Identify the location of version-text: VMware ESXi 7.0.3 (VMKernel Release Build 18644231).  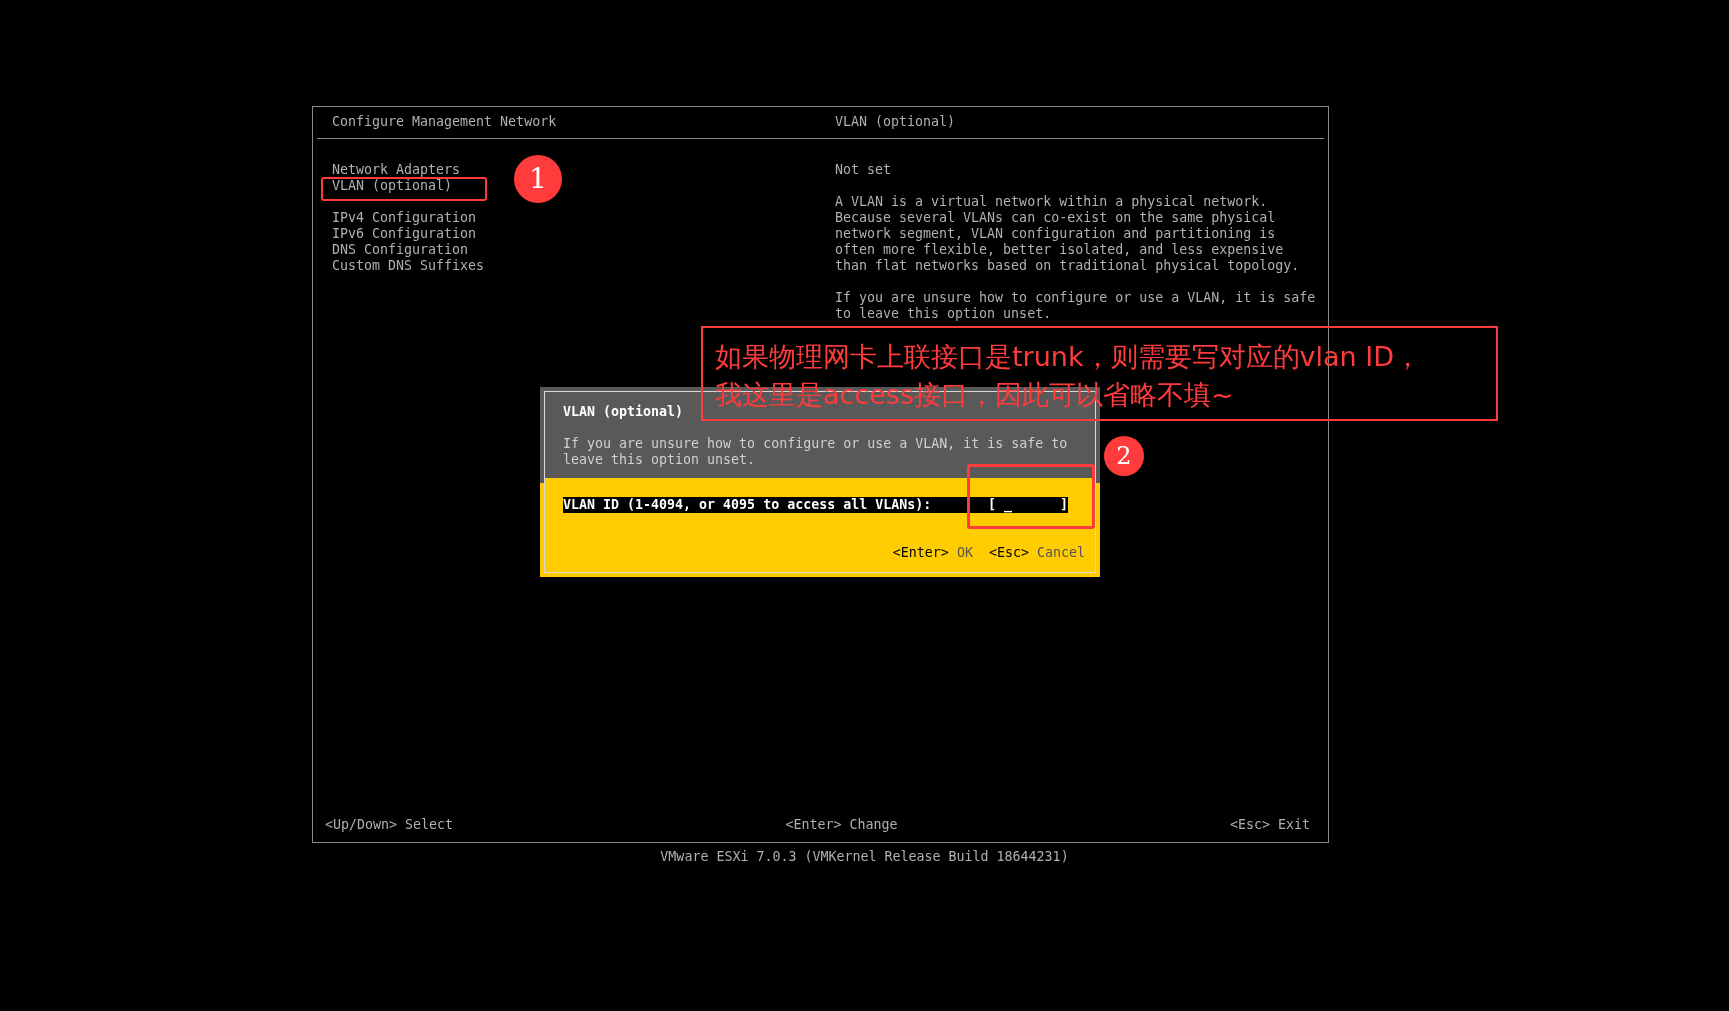
(864, 857).